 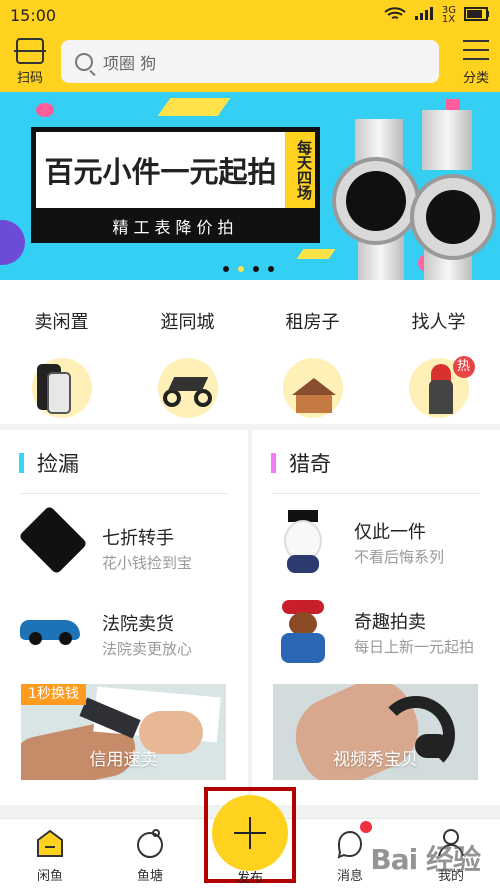 I want to click on search-icon, so click(x=84, y=61).